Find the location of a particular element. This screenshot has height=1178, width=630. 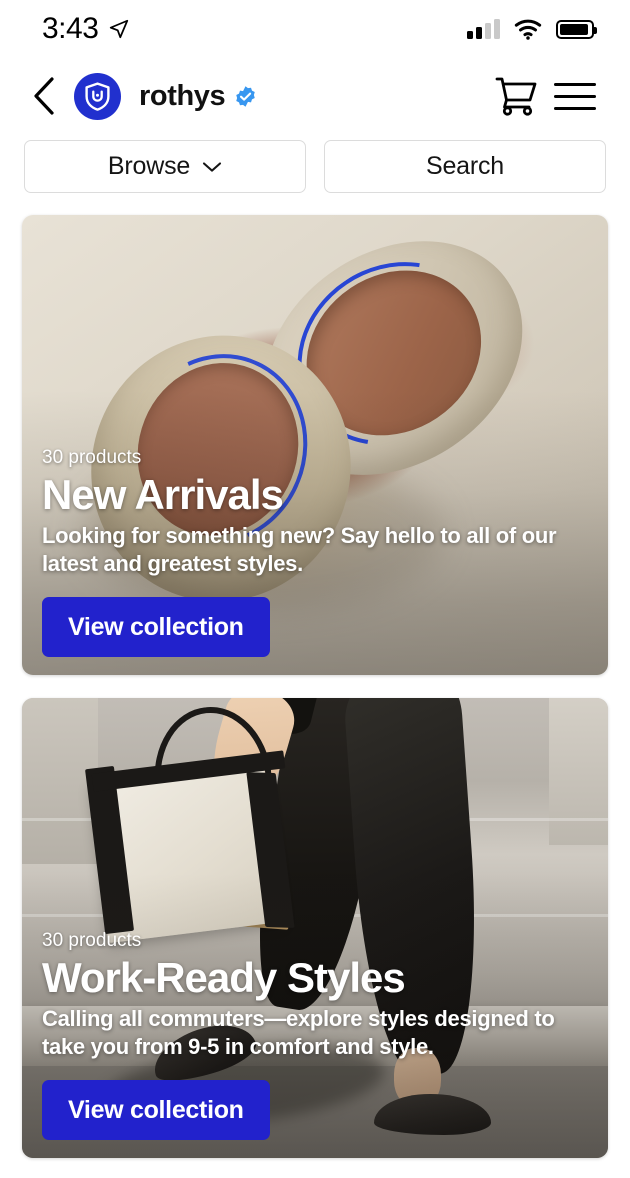

status-time: 3:43 is located at coordinates (70, 28).